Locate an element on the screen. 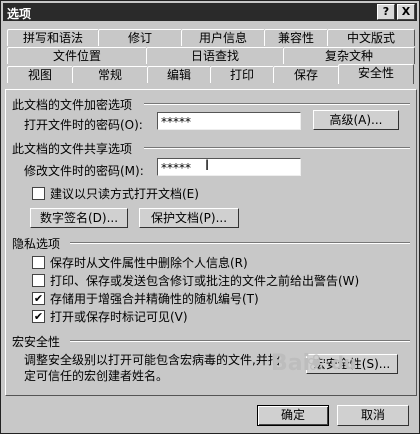 The height and width of the screenshot is (434, 420). modify-password-field: ***** is located at coordinates (229, 167).